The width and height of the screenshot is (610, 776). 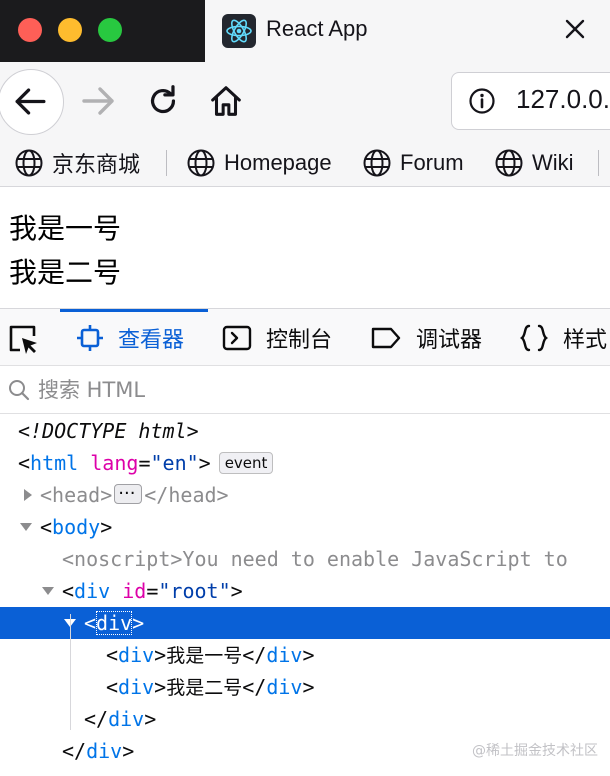 I want to click on arrow-left-icon, so click(x=30, y=101).